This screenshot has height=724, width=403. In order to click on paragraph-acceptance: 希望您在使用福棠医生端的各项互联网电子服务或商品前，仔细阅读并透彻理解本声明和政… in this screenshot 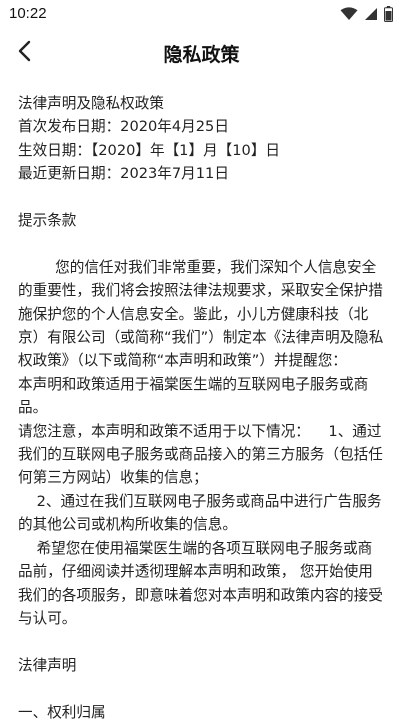, I will do `click(200, 583)`.